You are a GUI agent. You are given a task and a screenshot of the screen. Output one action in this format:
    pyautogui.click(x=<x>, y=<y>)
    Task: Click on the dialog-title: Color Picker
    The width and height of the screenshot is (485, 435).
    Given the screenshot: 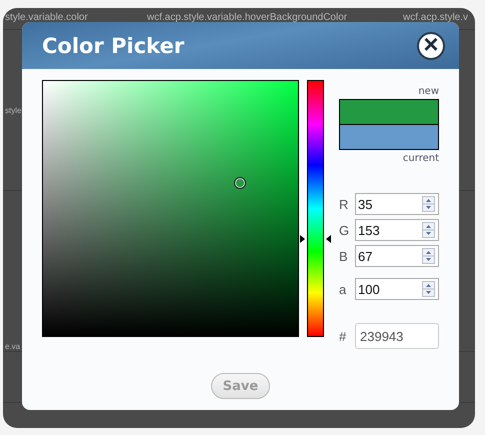 What is the action you would take?
    pyautogui.click(x=113, y=46)
    